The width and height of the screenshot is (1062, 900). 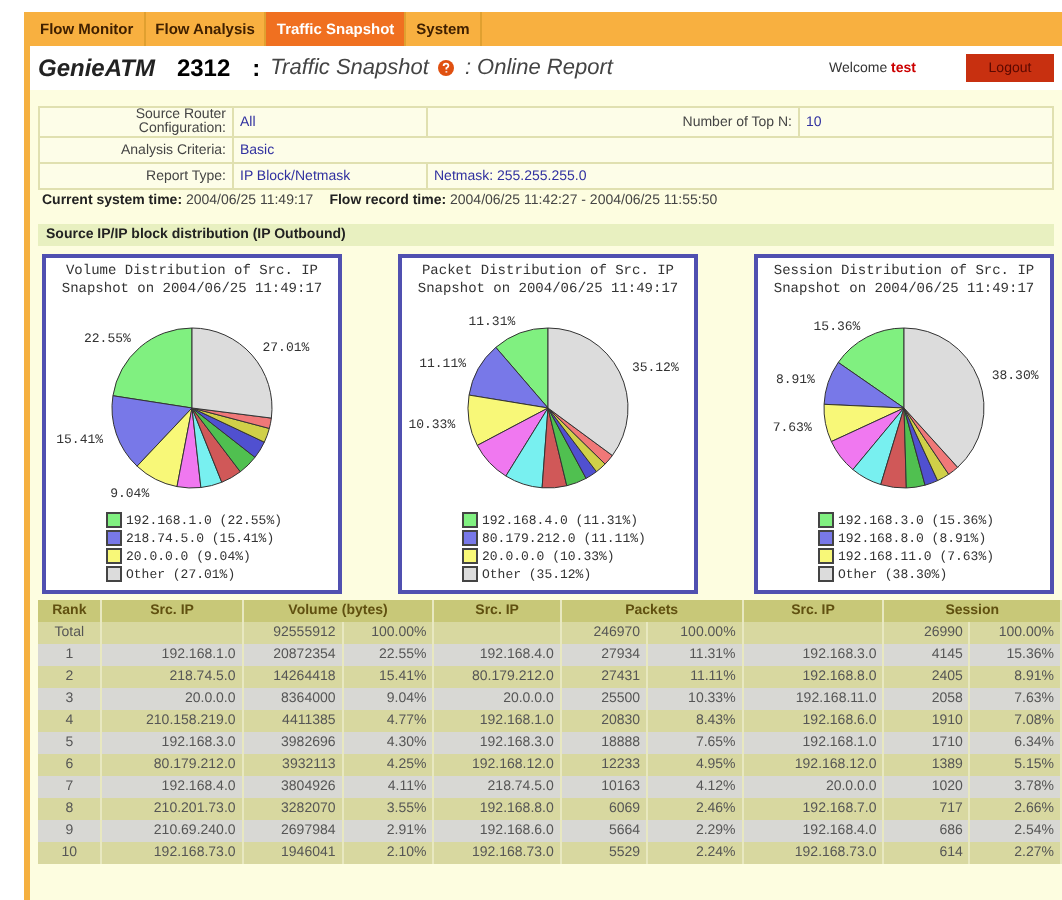 What do you see at coordinates (538, 68) in the screenshot?
I see `page-title: : Online Report` at bounding box center [538, 68].